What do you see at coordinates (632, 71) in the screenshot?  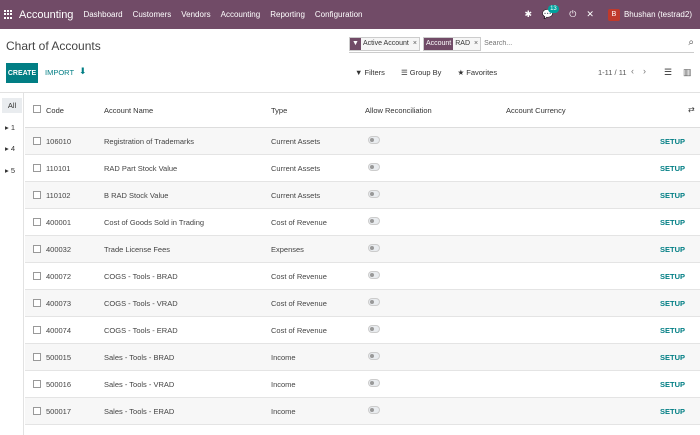 I see `chevron-left-icon: ‹` at bounding box center [632, 71].